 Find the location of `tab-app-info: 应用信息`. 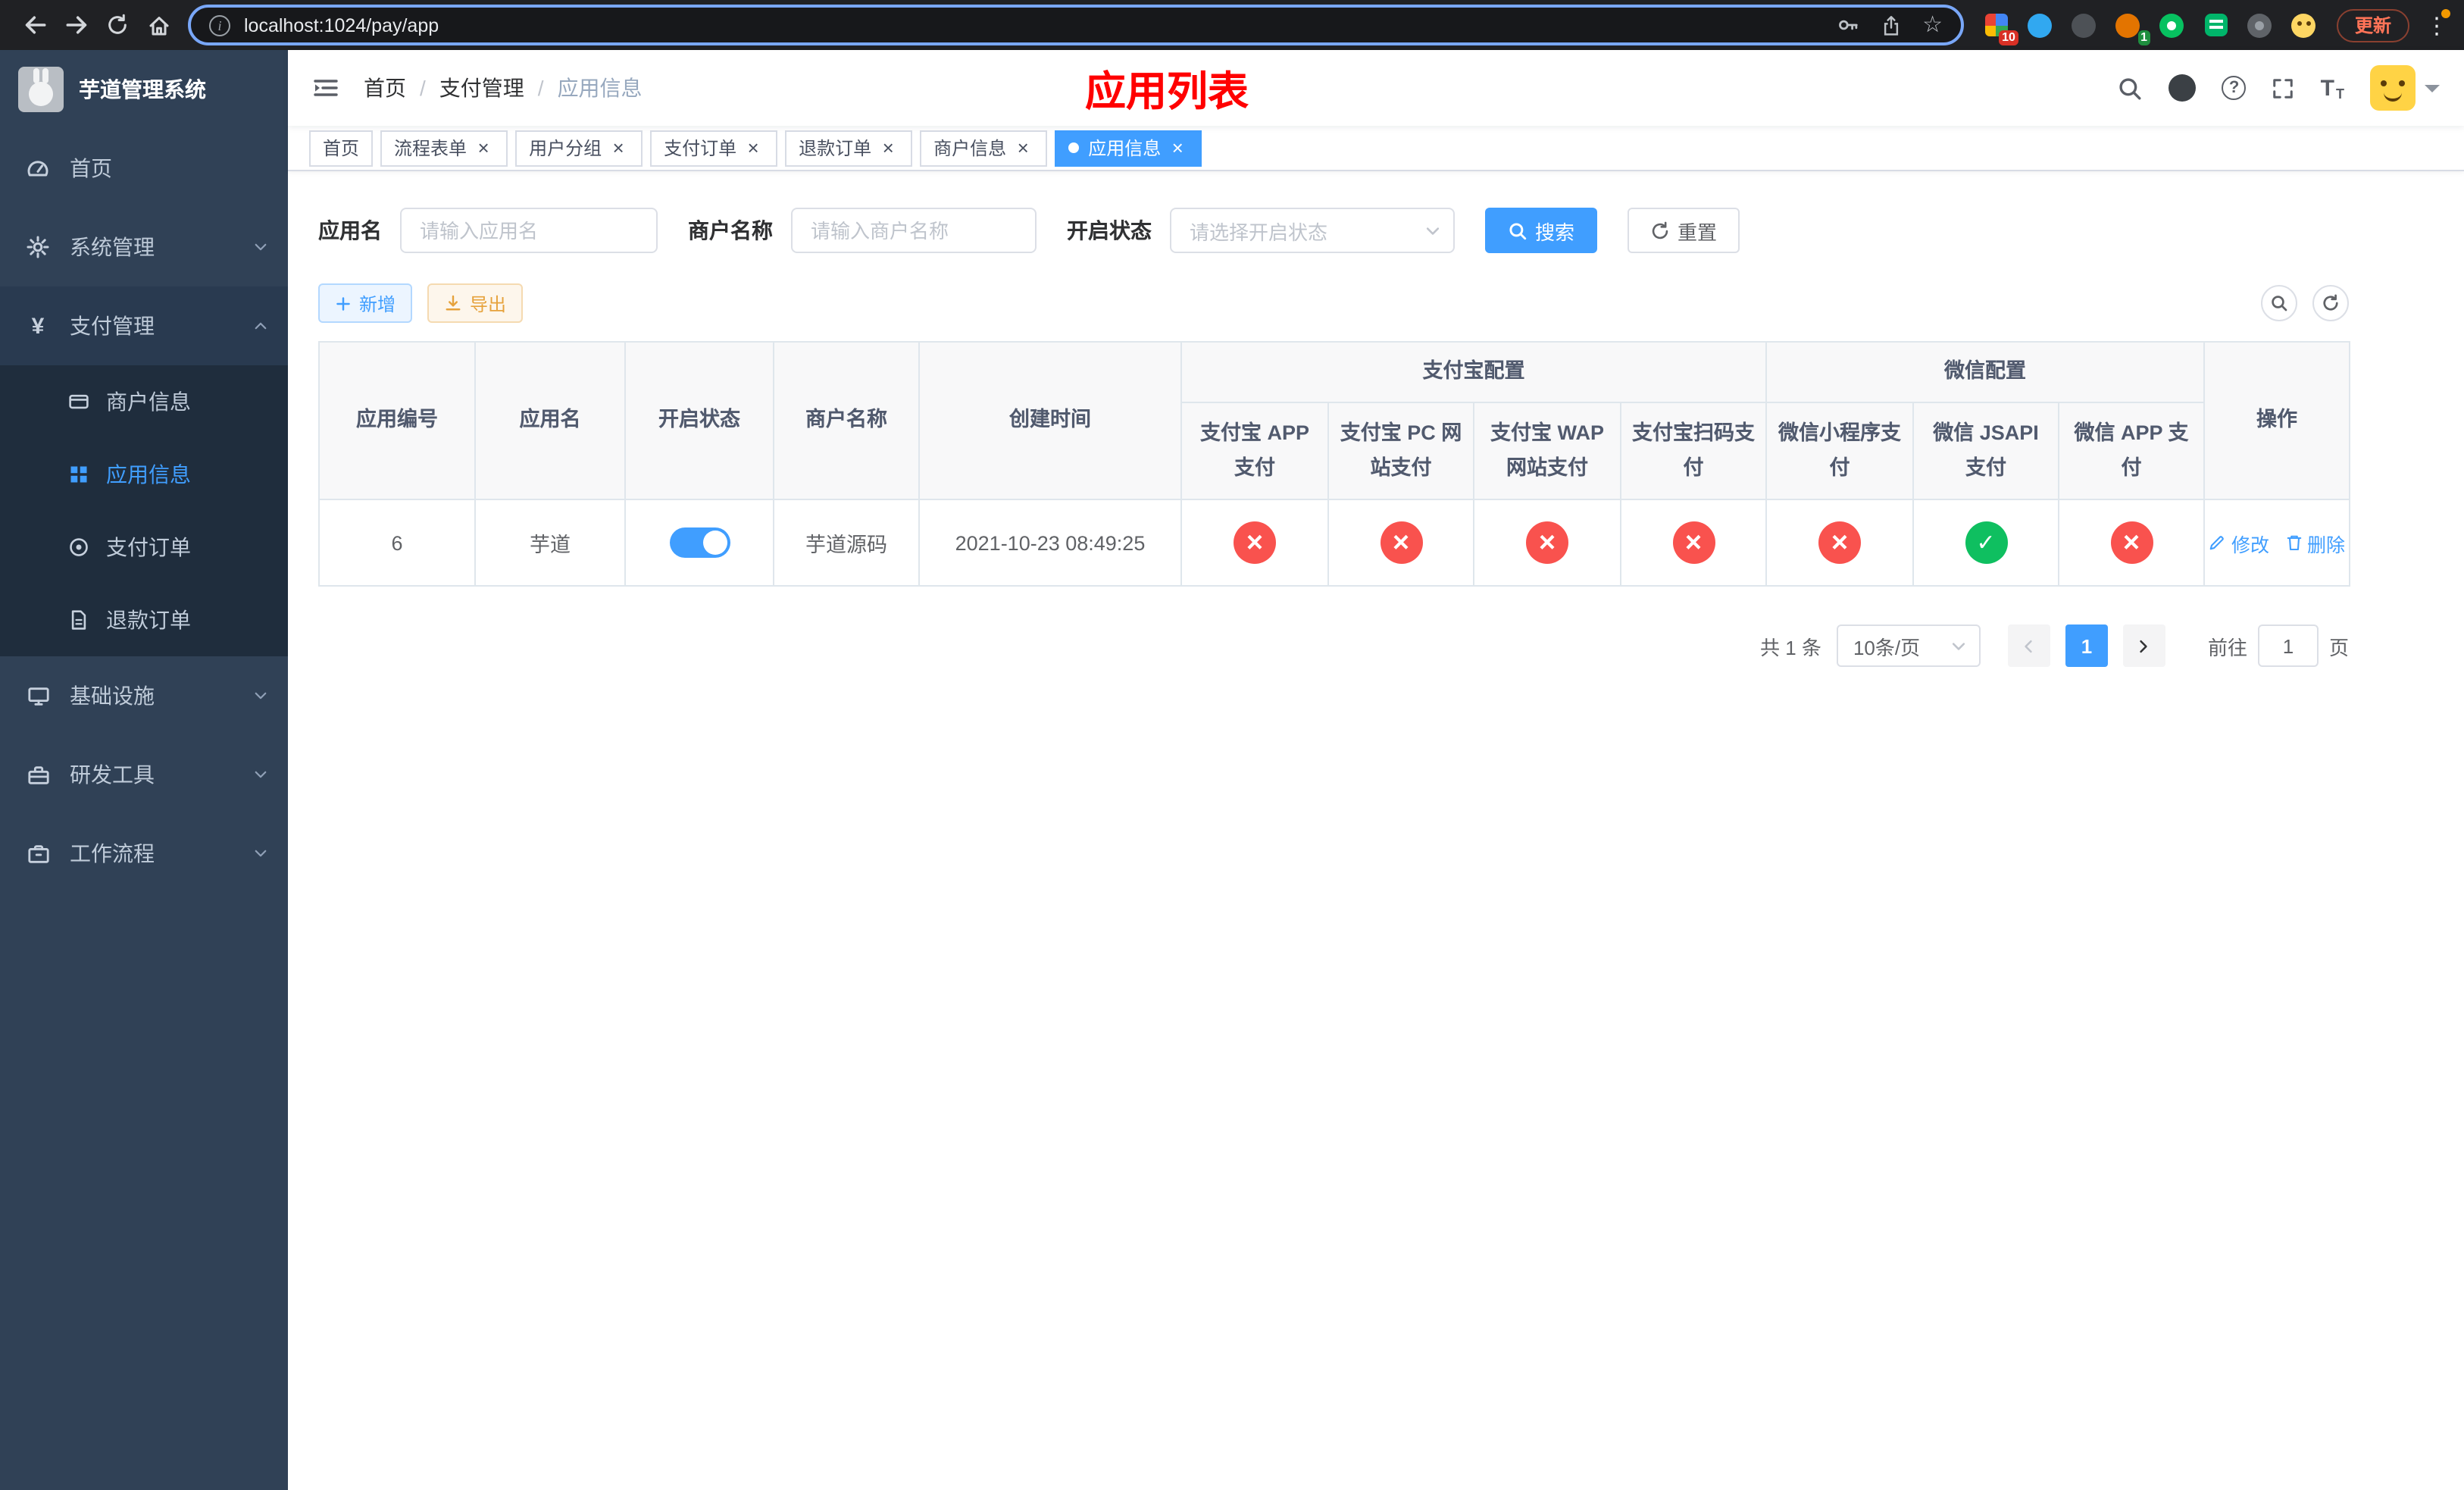

tab-app-info: 应用信息 is located at coordinates (1128, 148).